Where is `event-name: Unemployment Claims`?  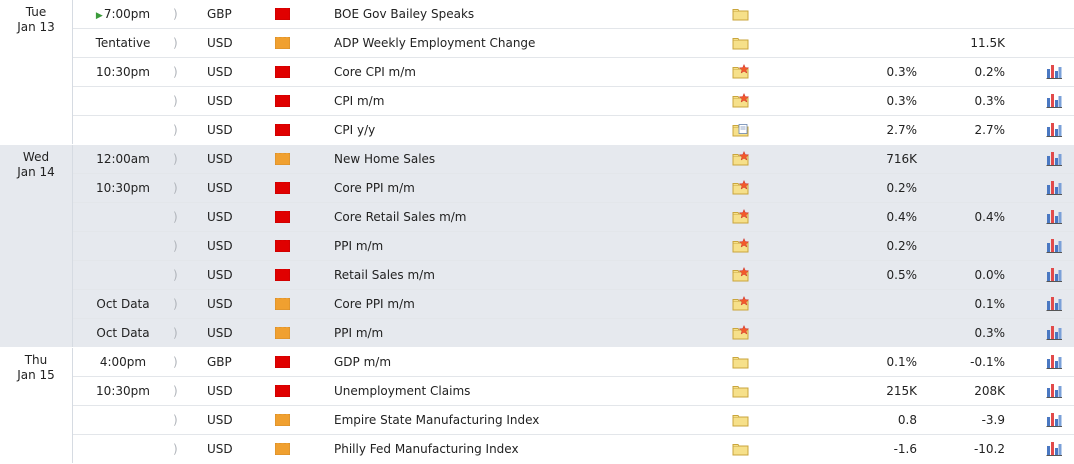 event-name: Unemployment Claims is located at coordinates (524, 391).